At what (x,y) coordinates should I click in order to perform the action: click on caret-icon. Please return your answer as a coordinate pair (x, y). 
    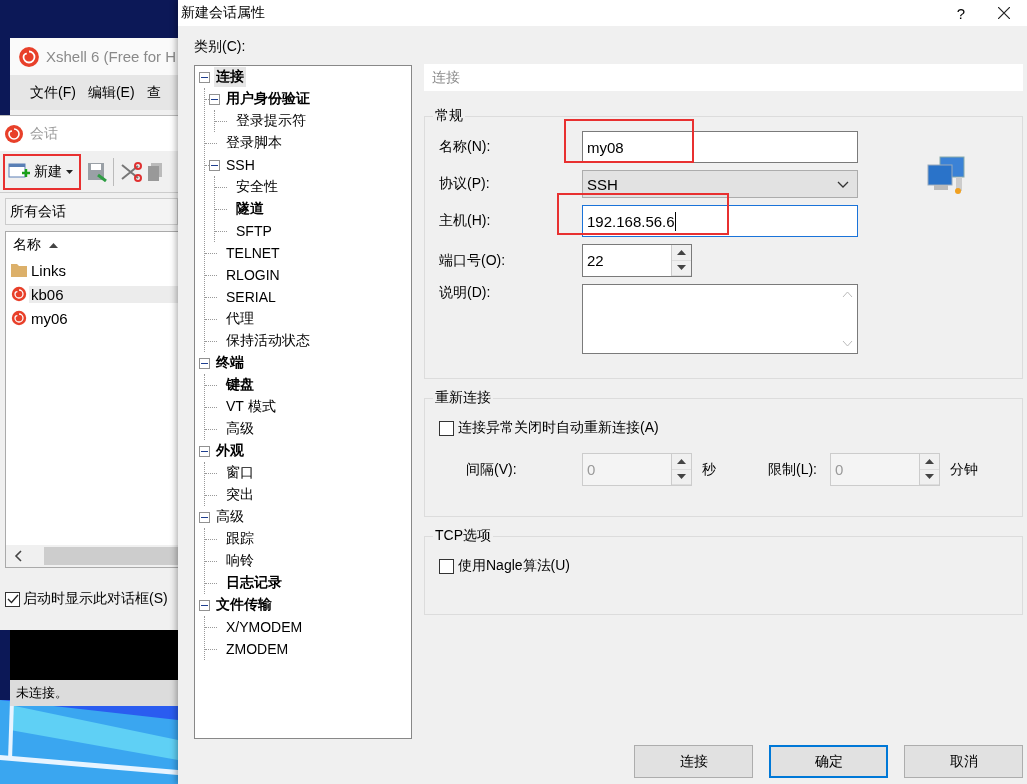
    Looking at the image, I should click on (69, 171).